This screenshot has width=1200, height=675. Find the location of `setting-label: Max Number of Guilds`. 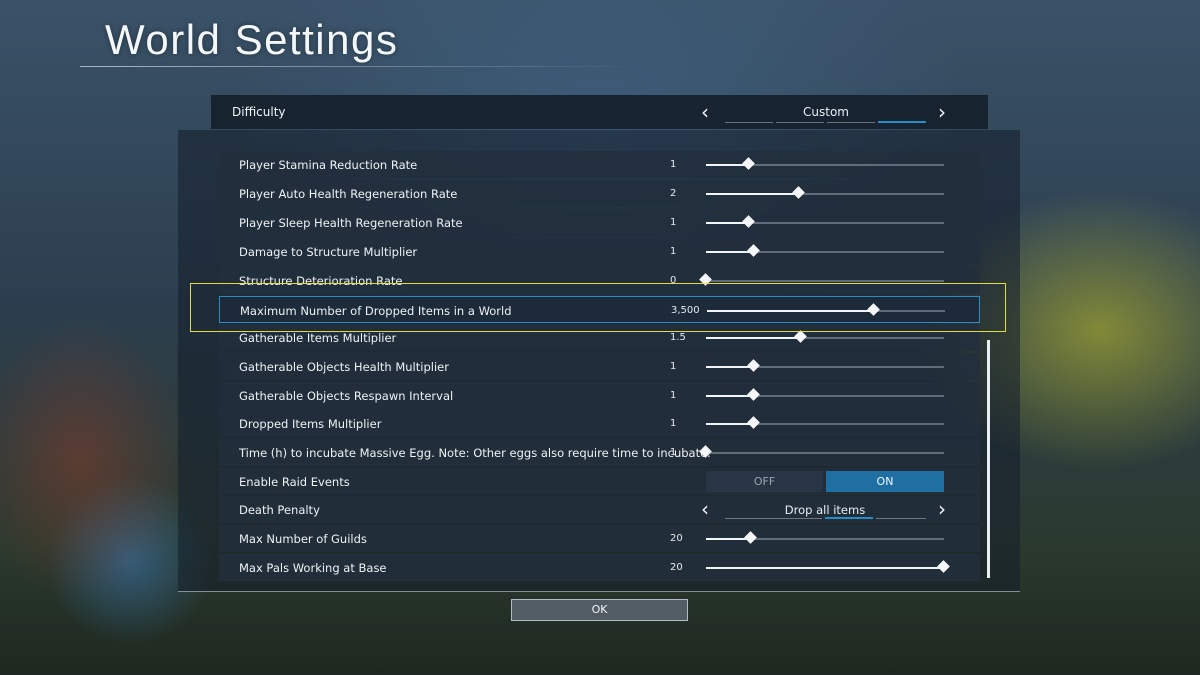

setting-label: Max Number of Guilds is located at coordinates (303, 539).